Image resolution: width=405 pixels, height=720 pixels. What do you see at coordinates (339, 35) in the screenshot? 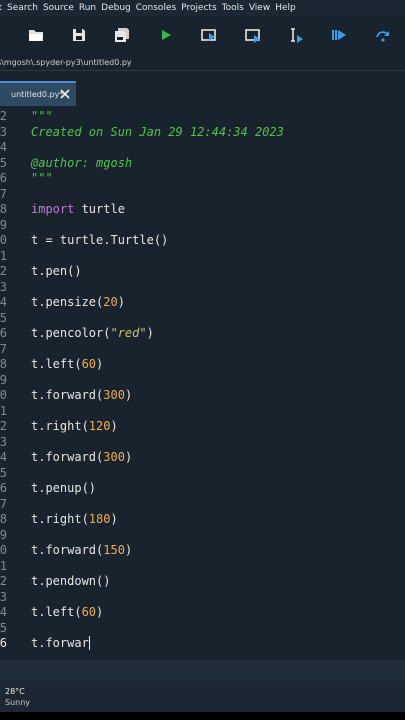
I see `debug-icon` at bounding box center [339, 35].